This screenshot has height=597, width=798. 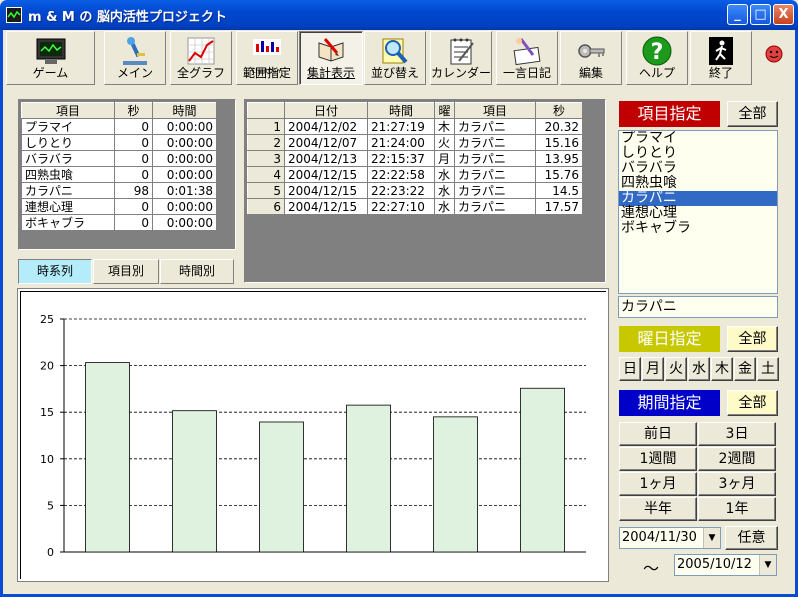 What do you see at coordinates (760, 14) in the screenshot?
I see `maximize-button: □` at bounding box center [760, 14].